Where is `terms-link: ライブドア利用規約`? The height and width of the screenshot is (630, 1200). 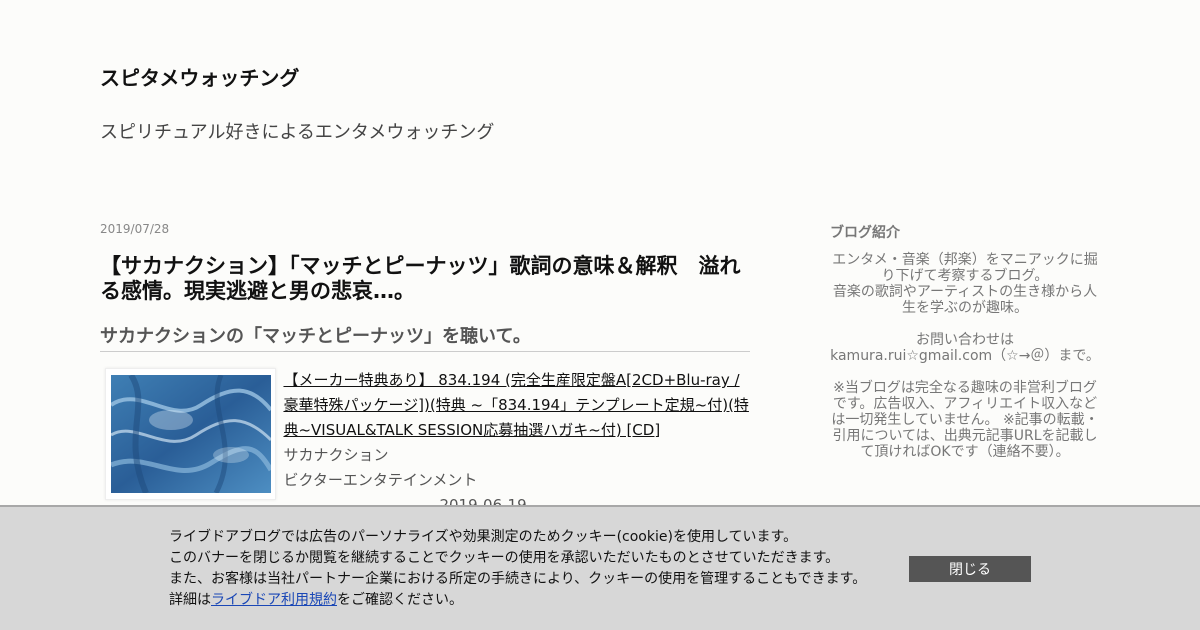
terms-link: ライブドア利用規約 is located at coordinates (274, 600).